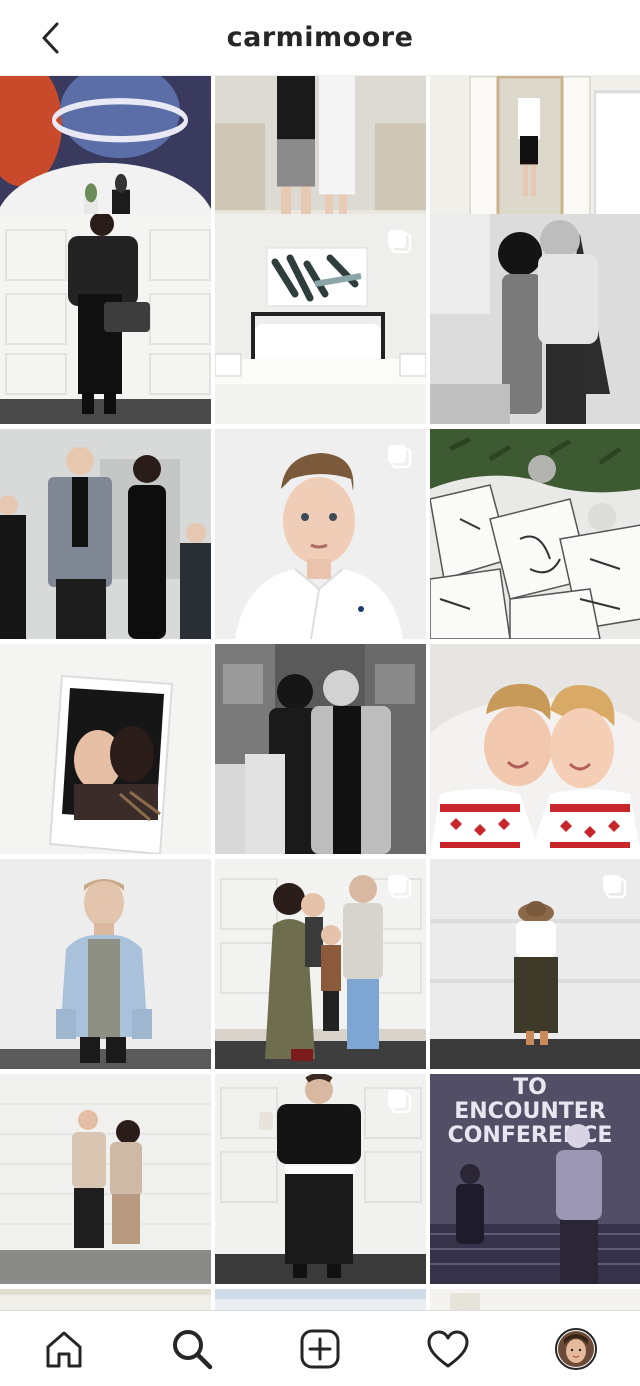 This screenshot has height=1386, width=640. I want to click on chevron-left-icon, so click(50, 38).